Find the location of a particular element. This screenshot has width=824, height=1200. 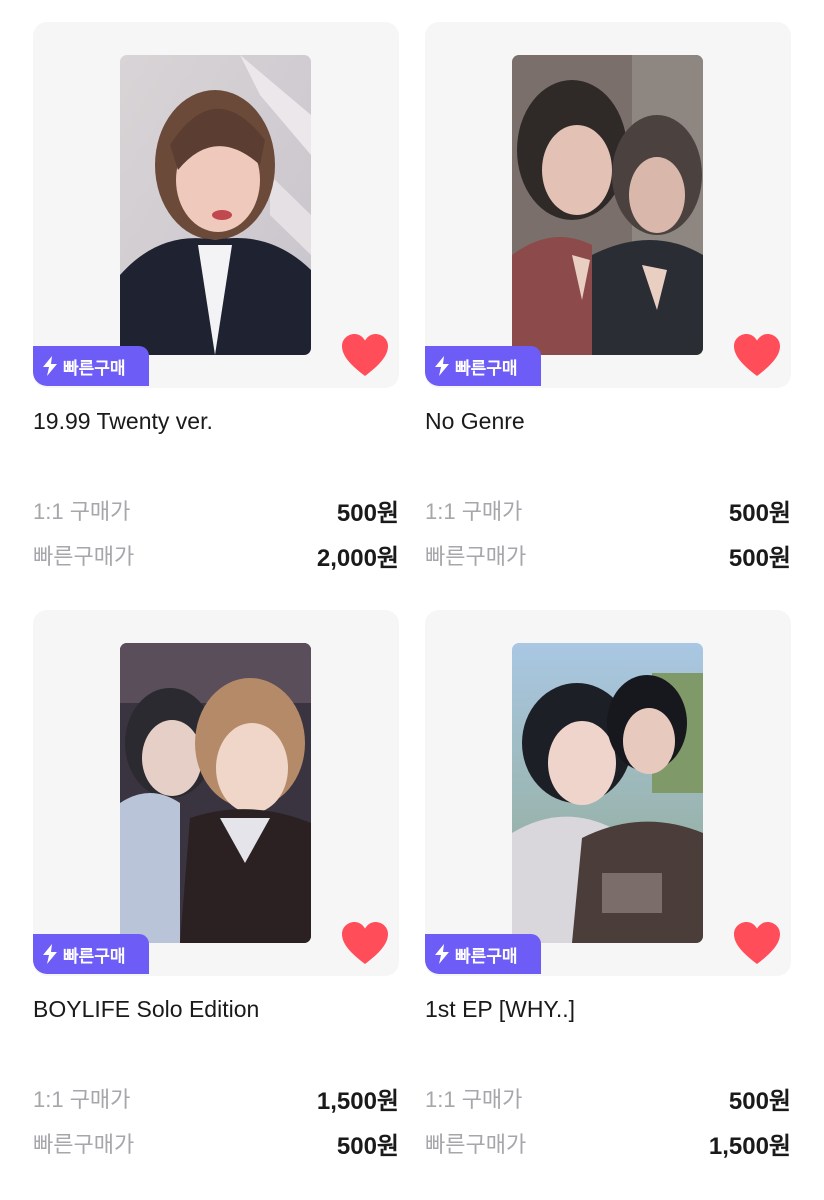

price-value-quick: 1,500원 is located at coordinates (749, 1146).